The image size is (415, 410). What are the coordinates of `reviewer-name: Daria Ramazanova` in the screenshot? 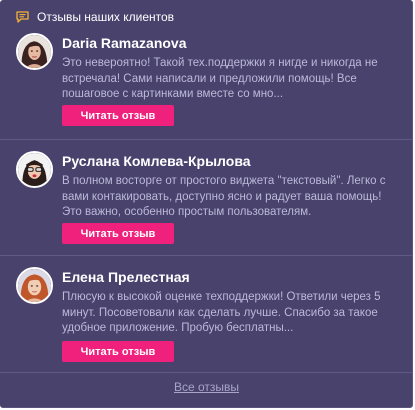 It's located at (124, 43).